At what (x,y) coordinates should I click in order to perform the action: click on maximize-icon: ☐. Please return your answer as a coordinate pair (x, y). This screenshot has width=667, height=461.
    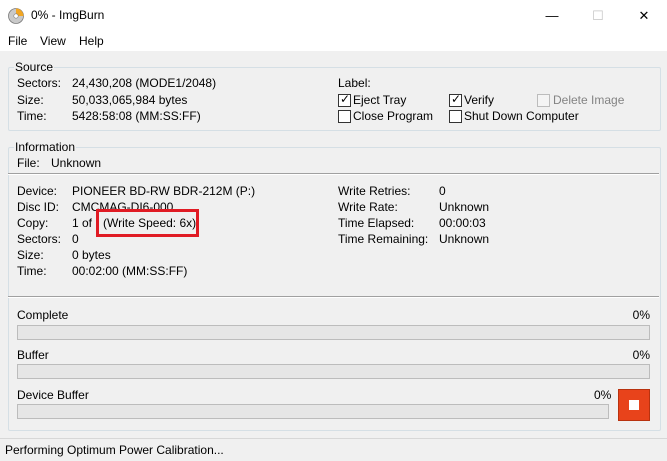
    Looking at the image, I should click on (598, 15).